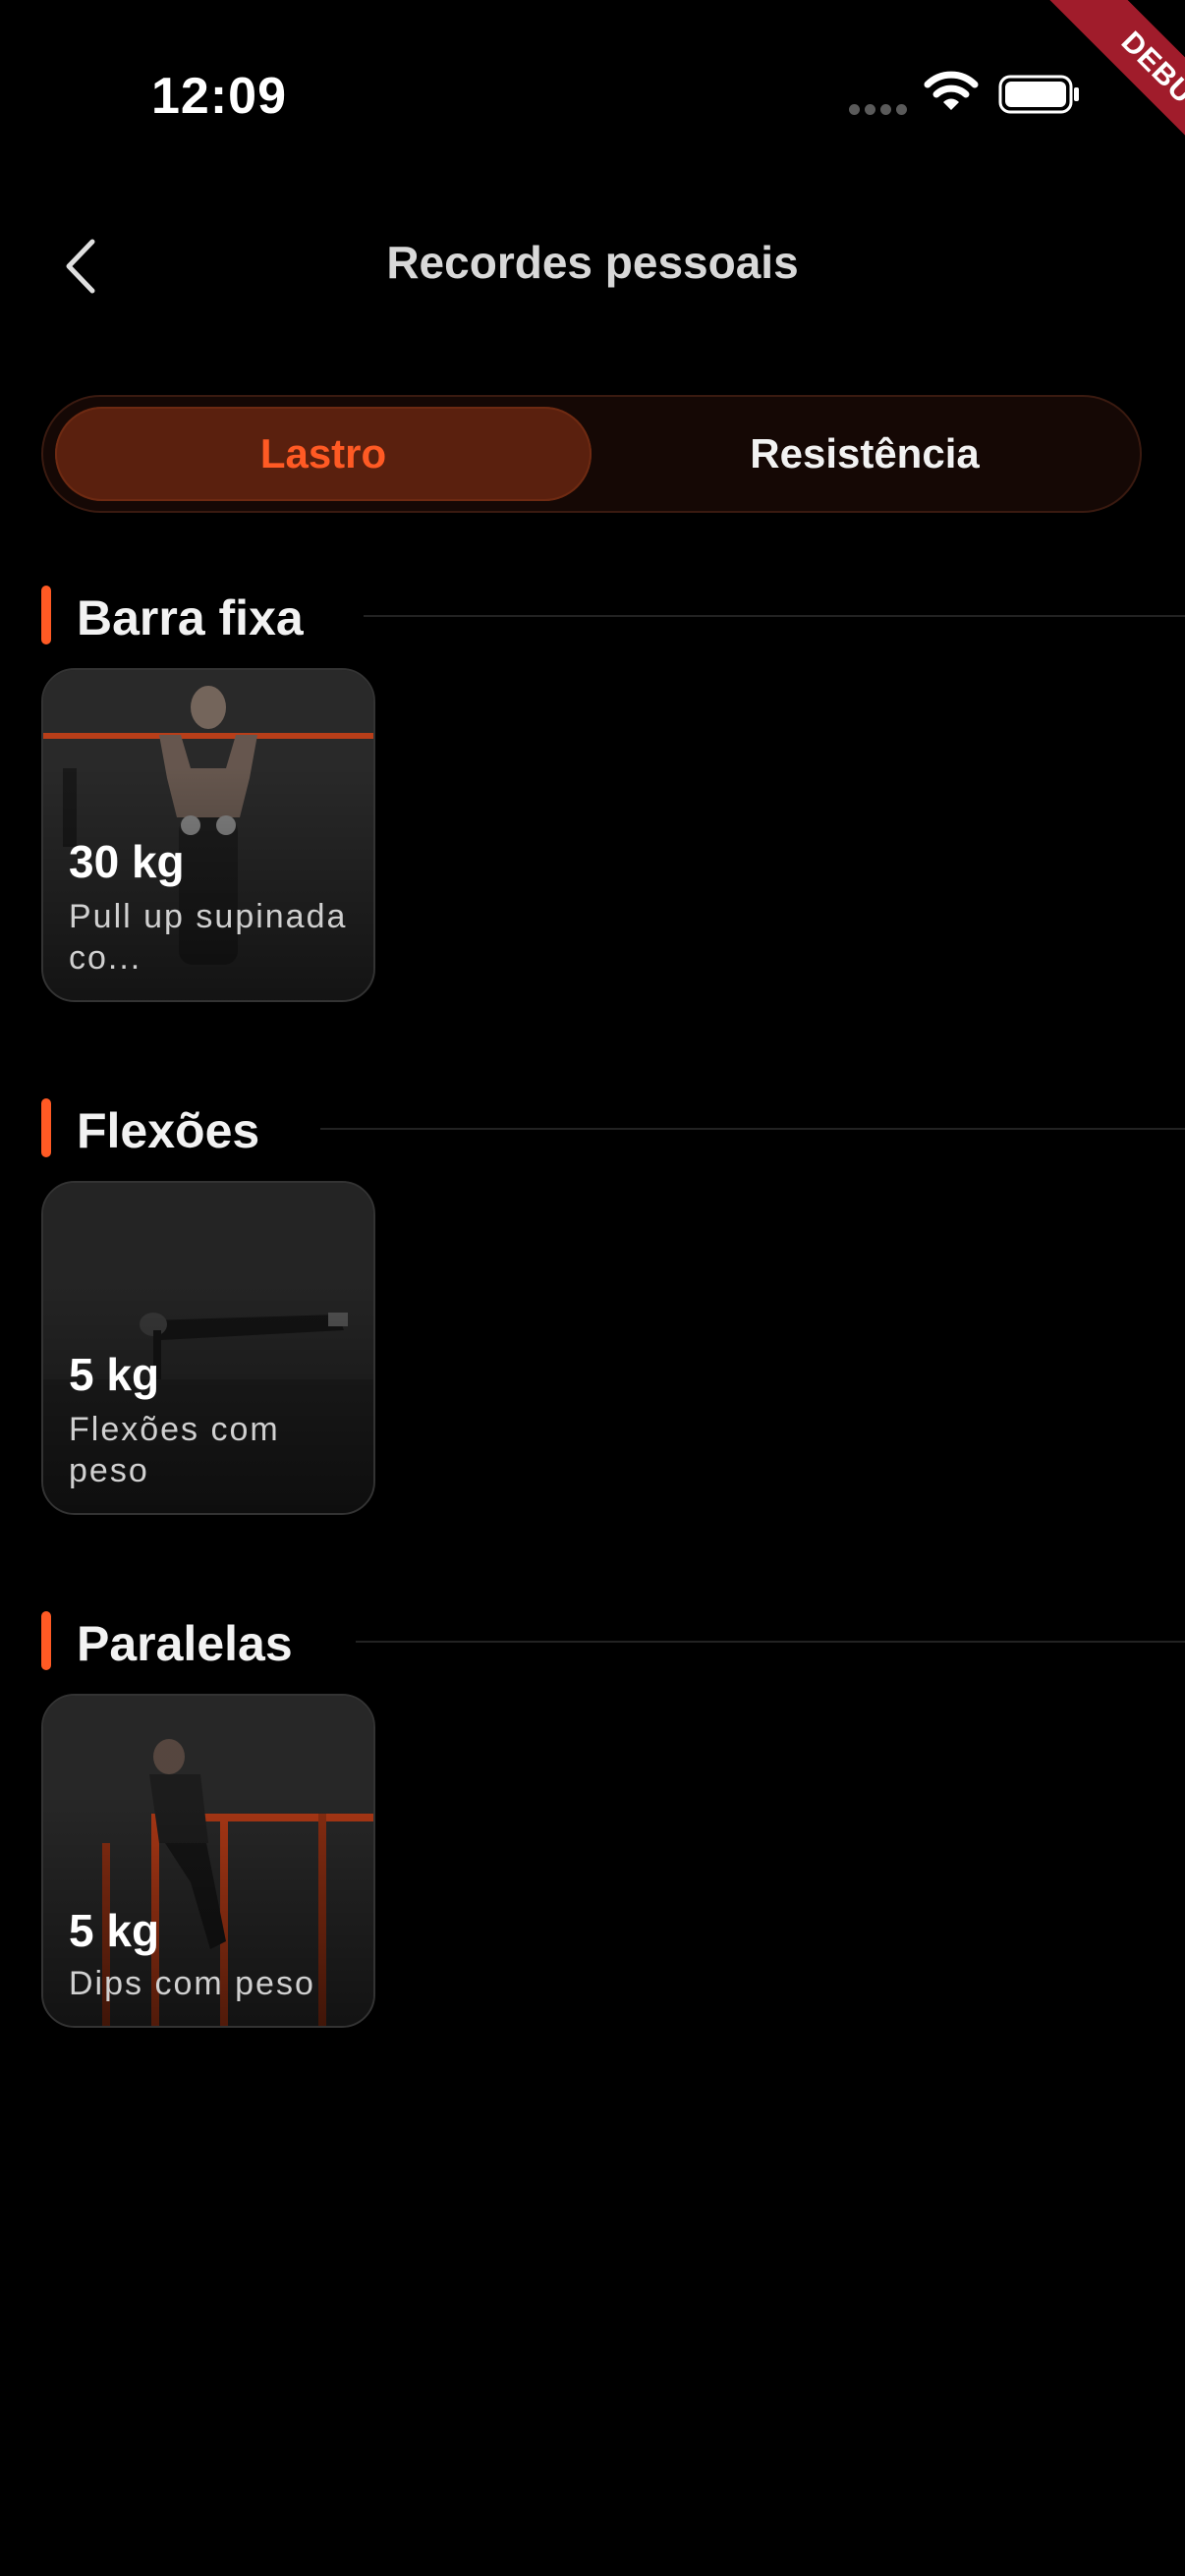  What do you see at coordinates (592, 262) in the screenshot?
I see `page-title: Recordes pessoais` at bounding box center [592, 262].